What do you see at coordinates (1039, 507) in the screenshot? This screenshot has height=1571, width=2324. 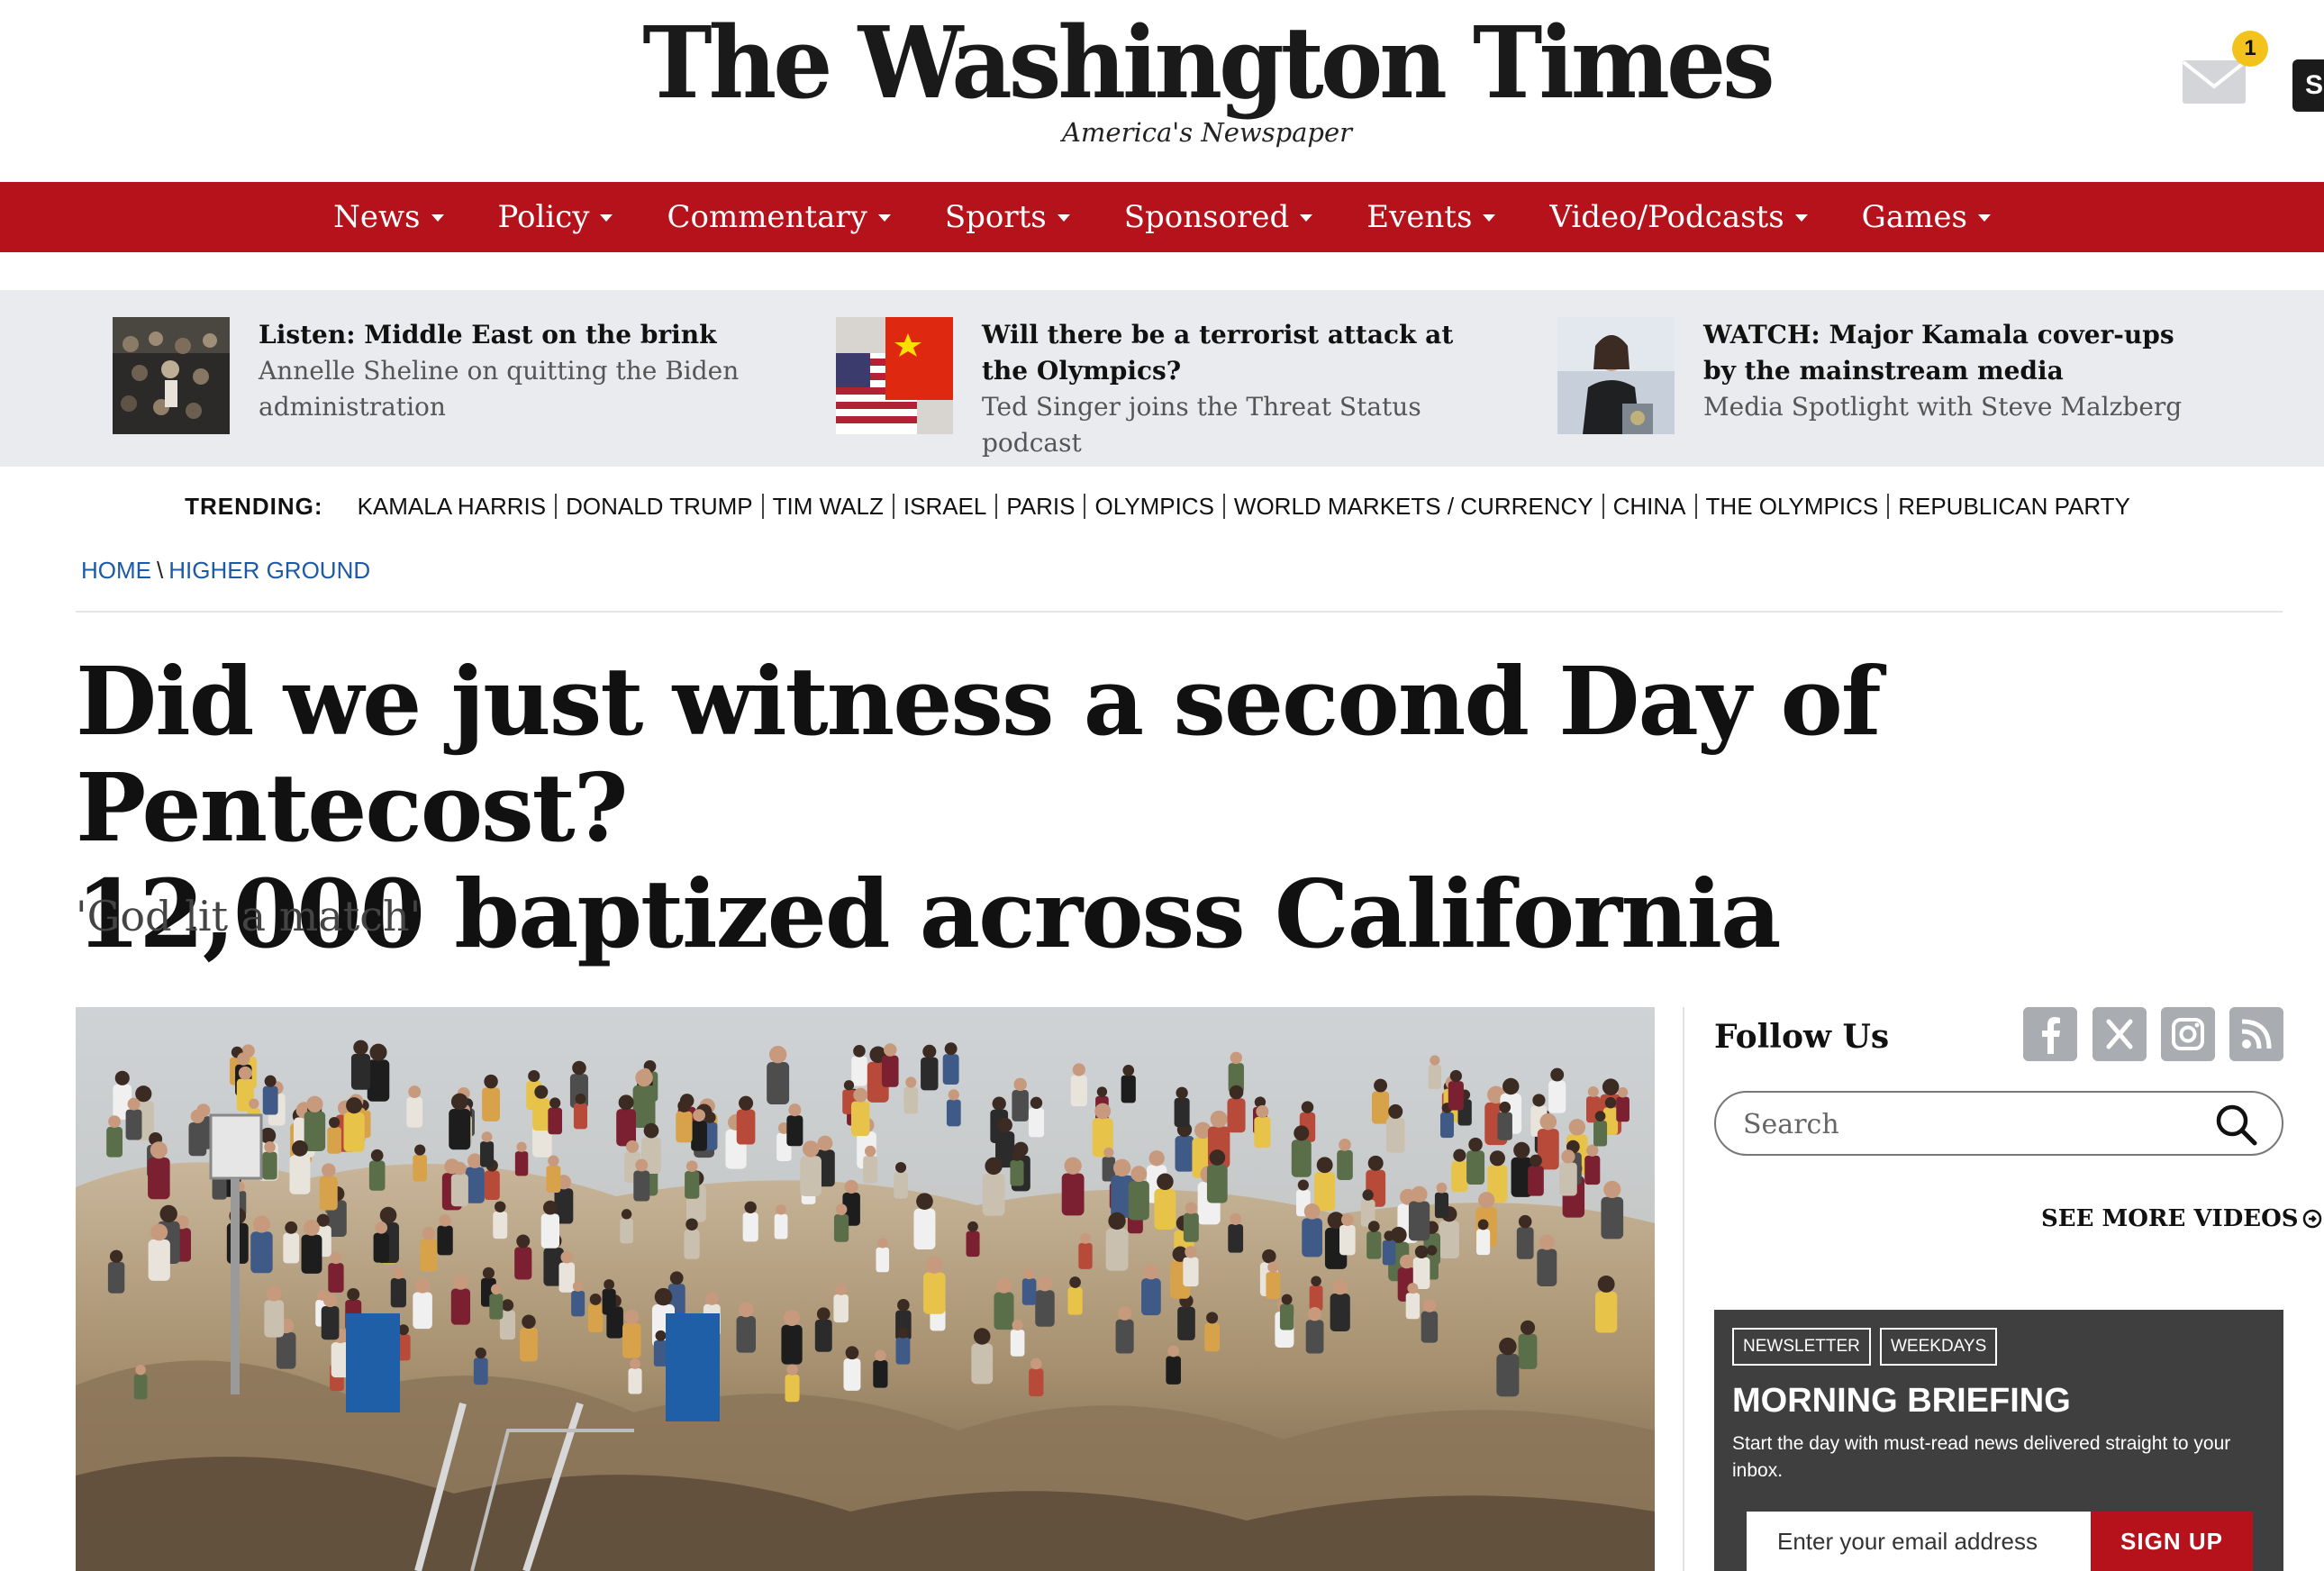 I see `trending-link: PARIS` at bounding box center [1039, 507].